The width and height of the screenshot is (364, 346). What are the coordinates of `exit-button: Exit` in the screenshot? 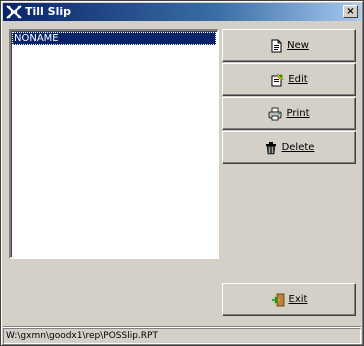 It's located at (289, 299).